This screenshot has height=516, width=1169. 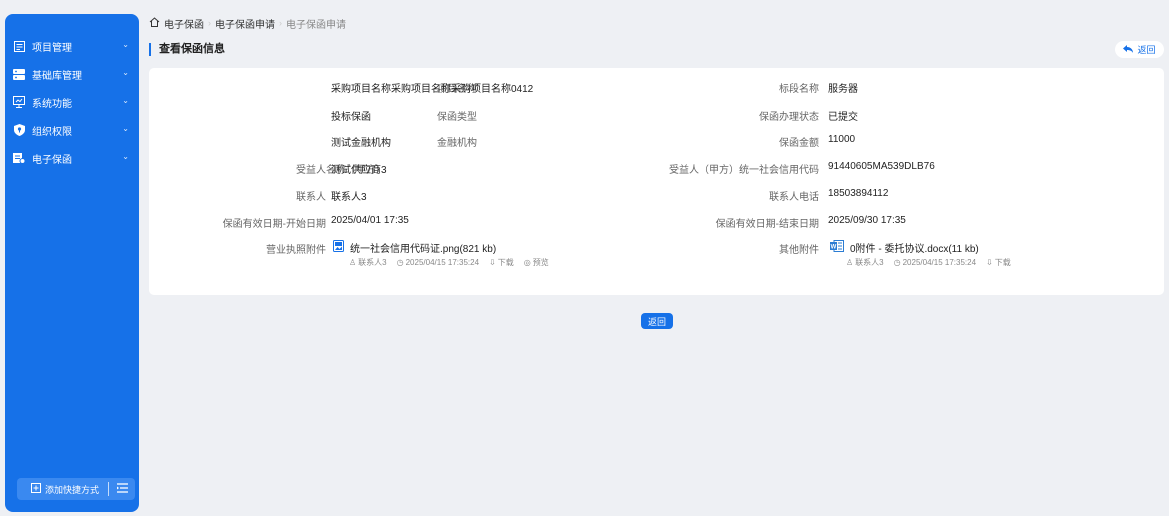 I want to click on sidebar-item-database: 基础库管理 ⌄, so click(x=72, y=74).